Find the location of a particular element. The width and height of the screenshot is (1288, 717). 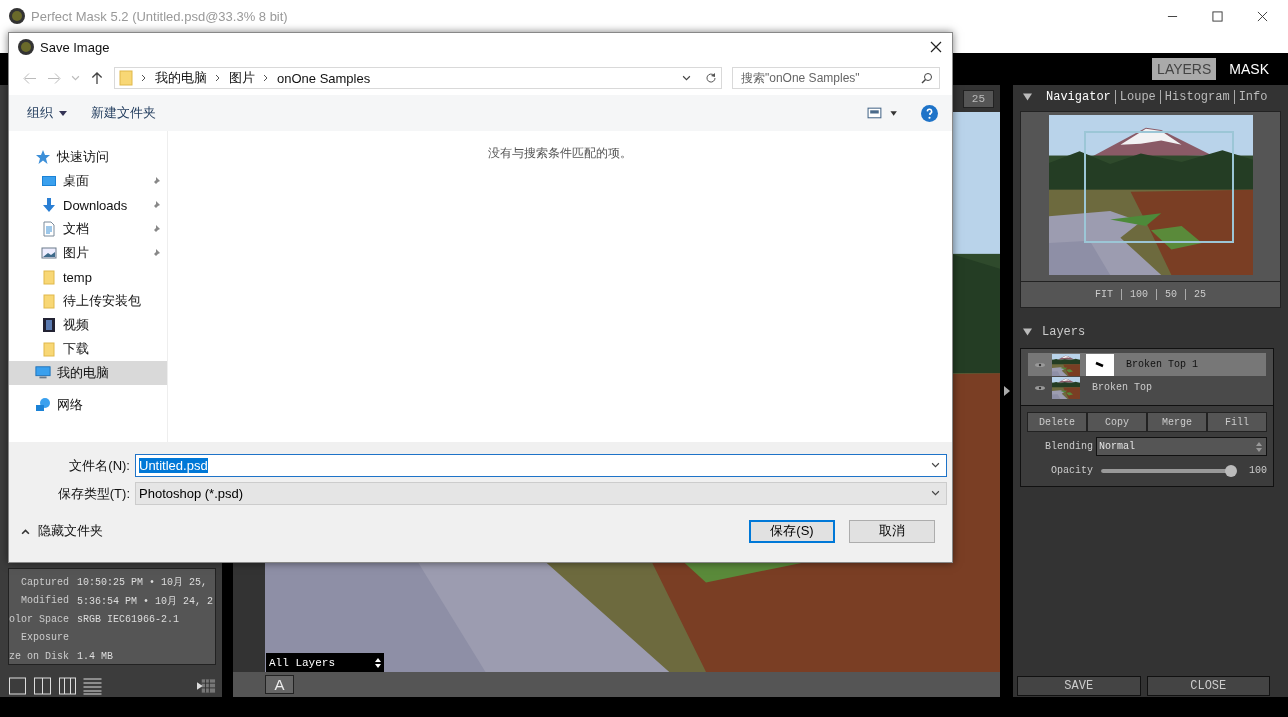

view-options-icon is located at coordinates (883, 113).